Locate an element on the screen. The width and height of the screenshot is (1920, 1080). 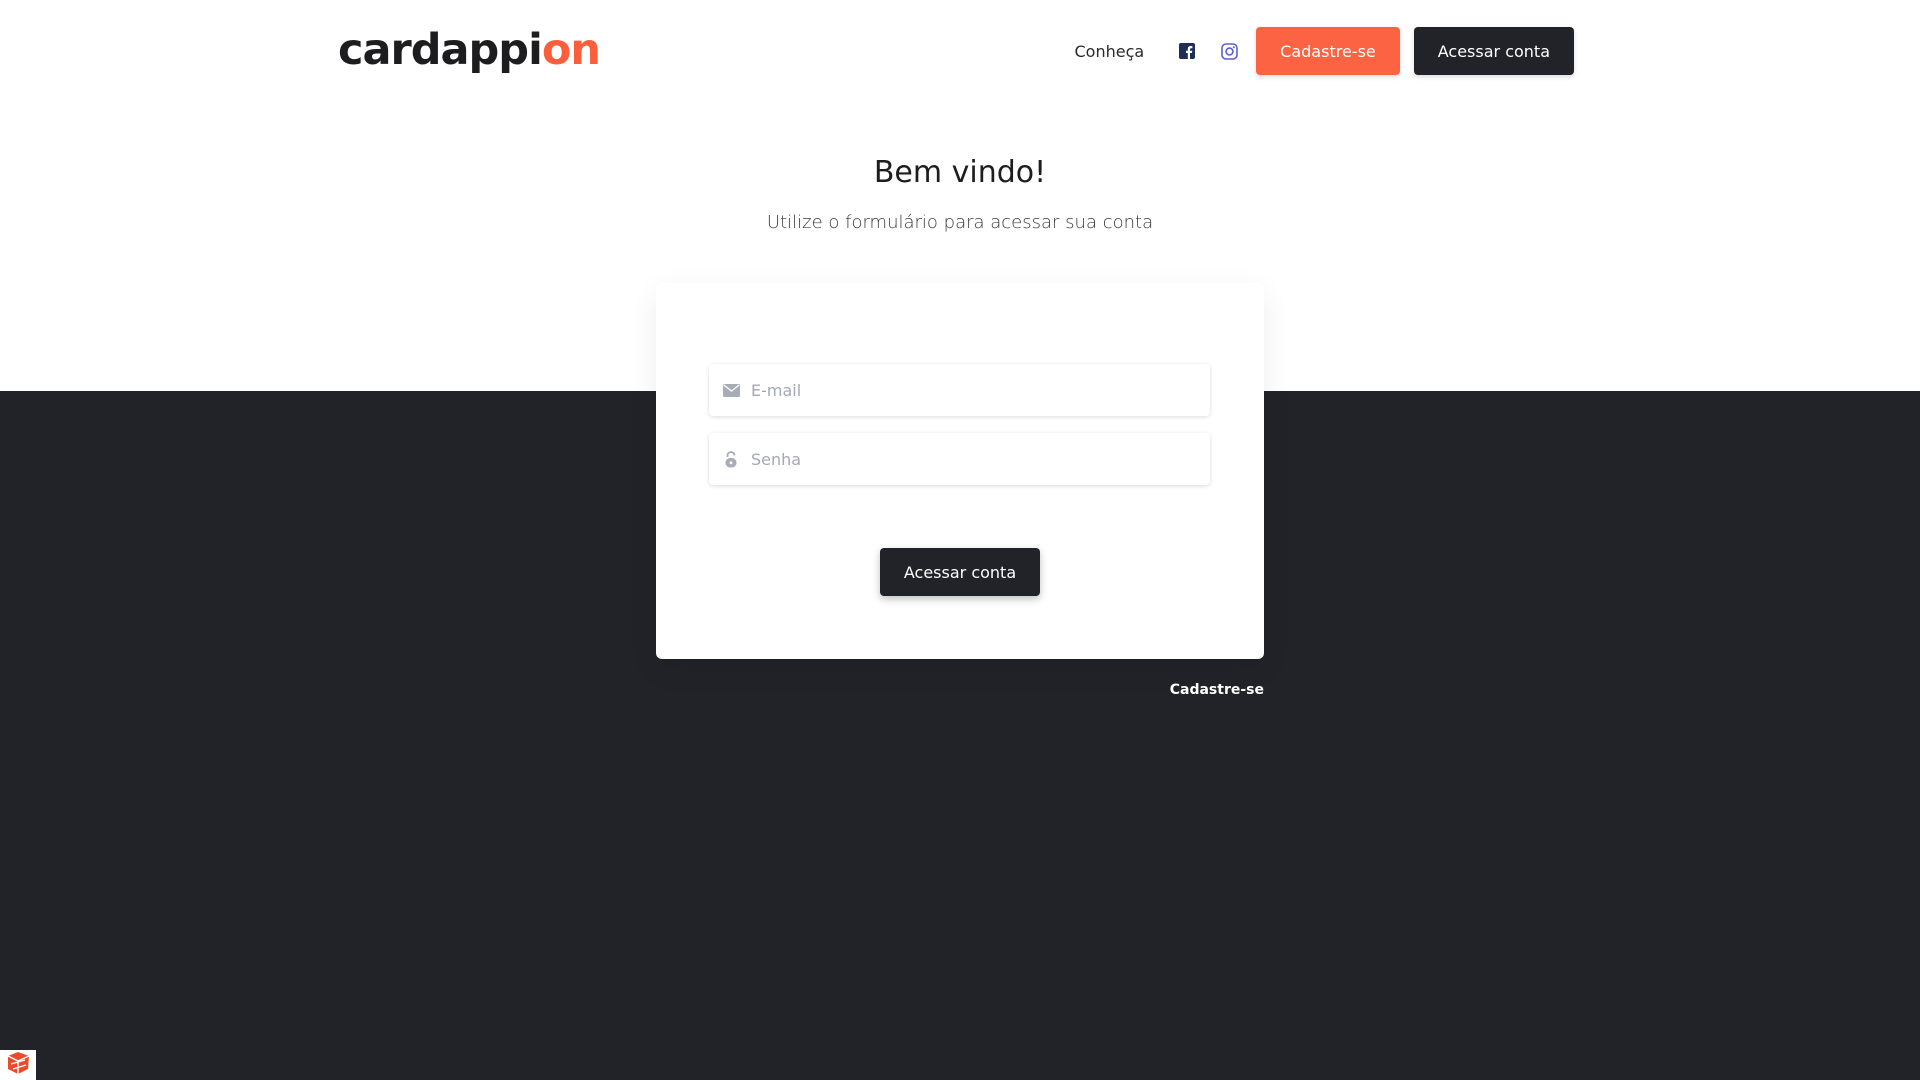
password-field is located at coordinates (959, 459).